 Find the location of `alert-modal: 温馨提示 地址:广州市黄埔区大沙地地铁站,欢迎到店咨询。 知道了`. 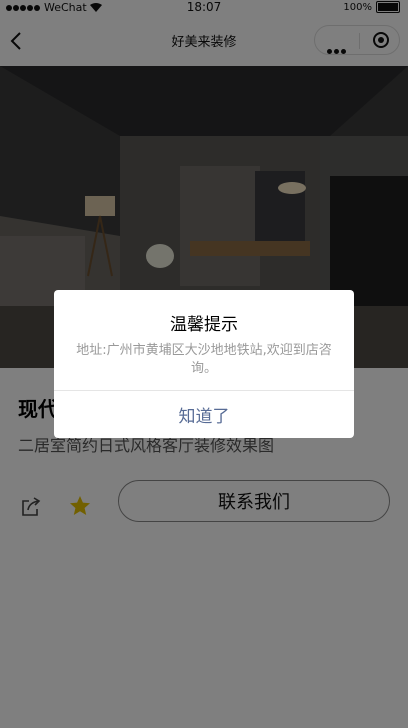

alert-modal: 温馨提示 地址:广州市黄埔区大沙地地铁站,欢迎到店咨询。 知道了 is located at coordinates (204, 364).